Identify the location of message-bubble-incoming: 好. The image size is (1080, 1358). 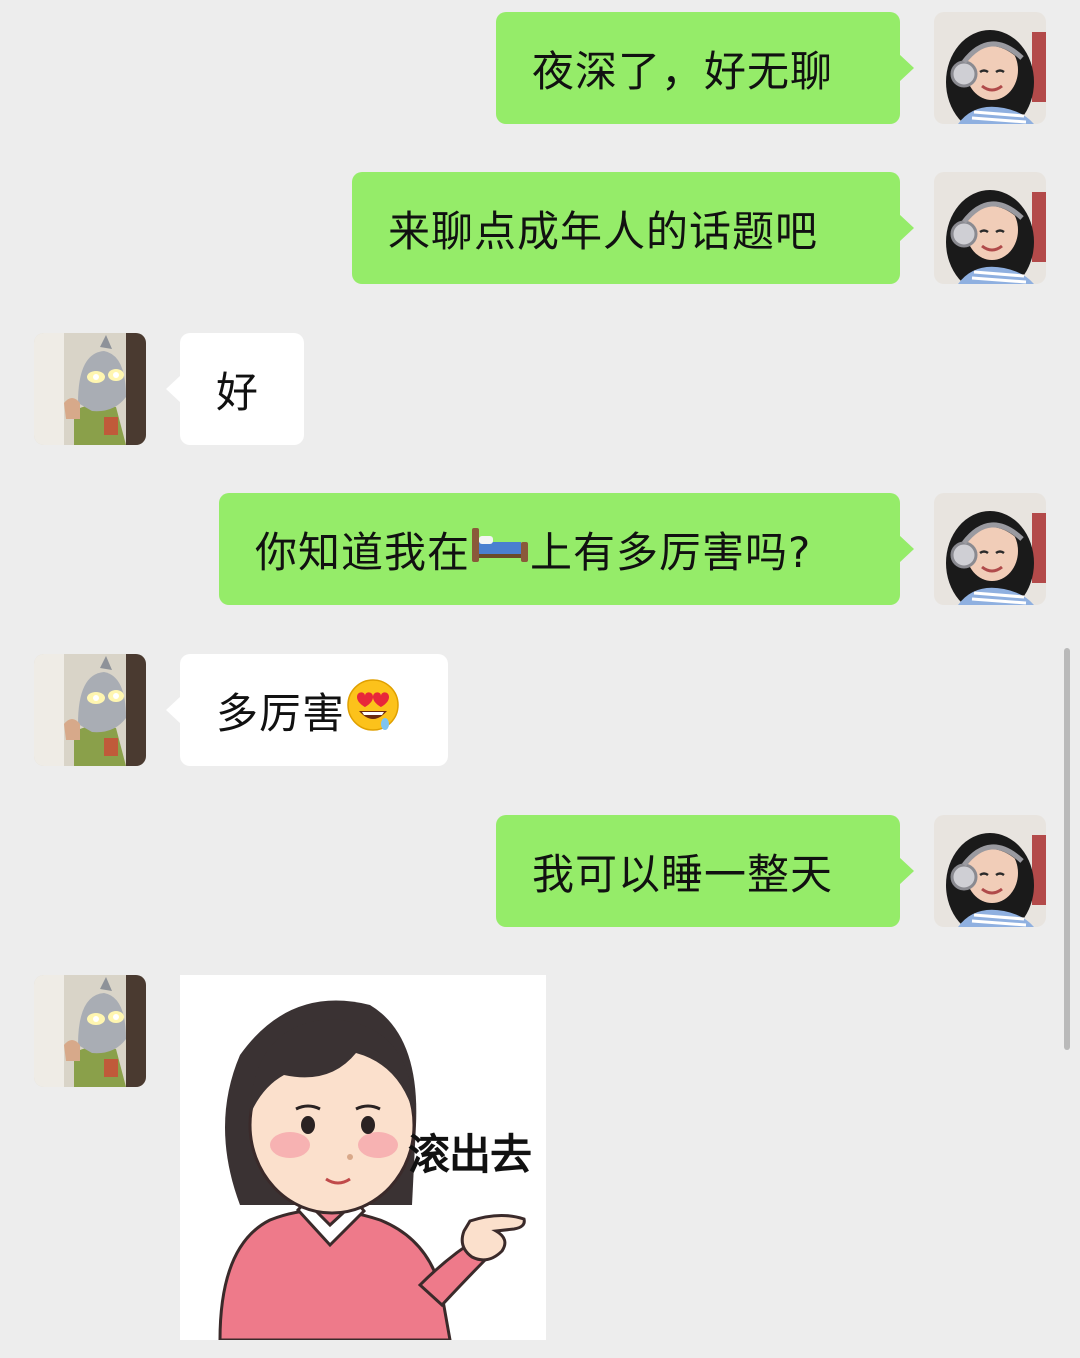
(235, 389).